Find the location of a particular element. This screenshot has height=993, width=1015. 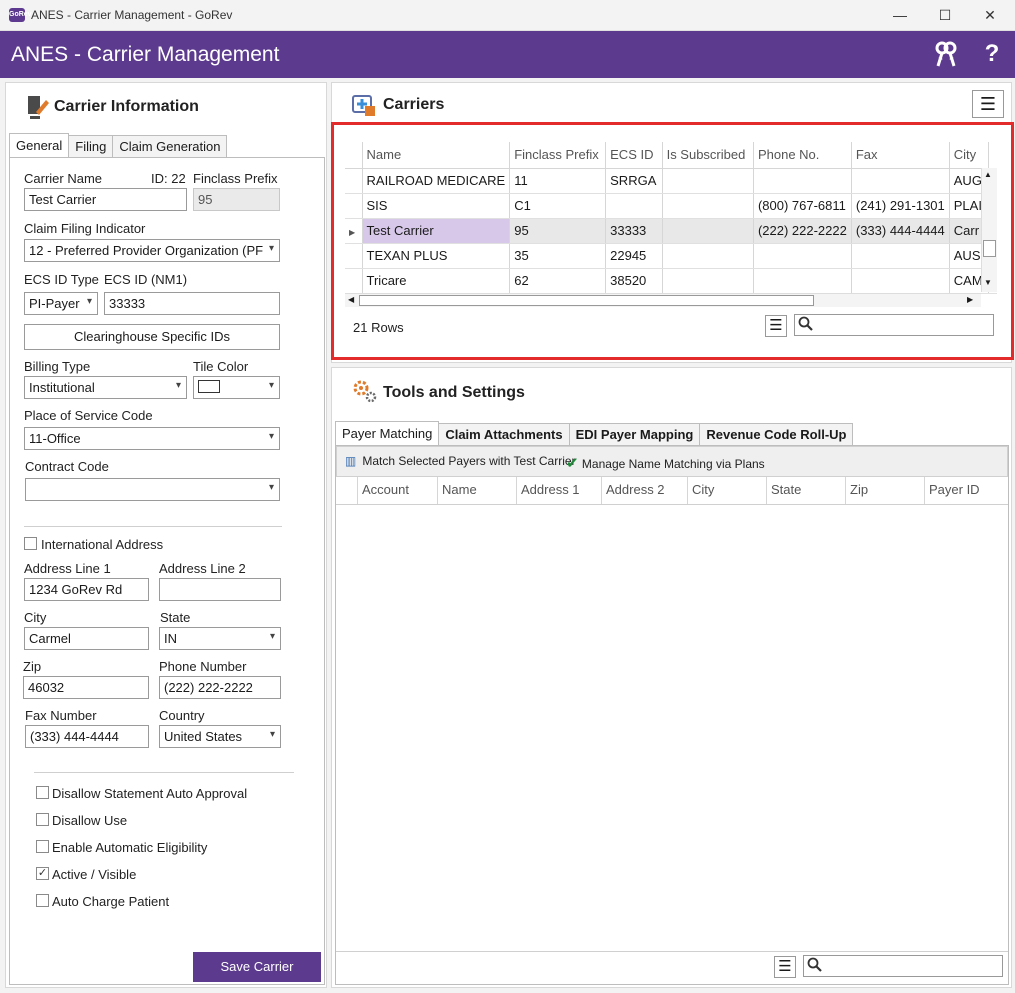

table-row: TEXAN PLUS 35 22945 AUS is located at coordinates (671, 256).